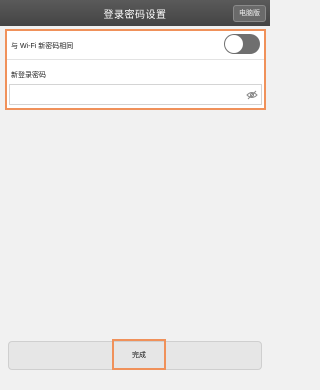 This screenshot has width=320, height=390. Describe the element at coordinates (135, 15) in the screenshot. I see `page-title: 登录密码设置` at that location.